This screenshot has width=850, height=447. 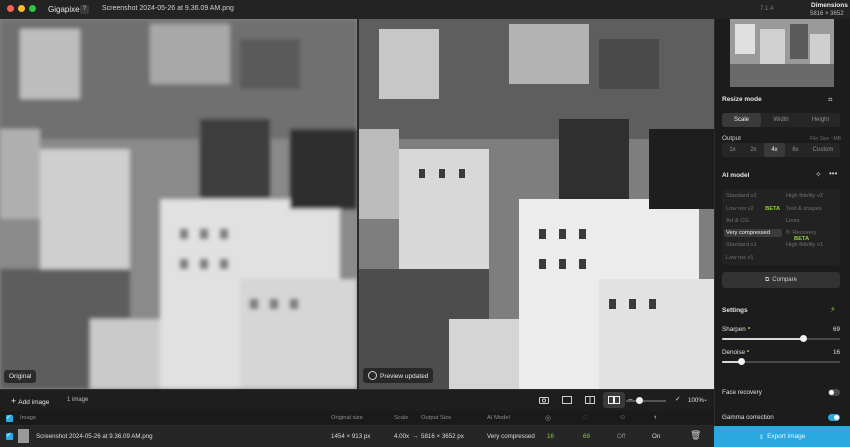 I want to click on output-scale-selector: 1x 2x 4x 6x Custom, so click(x=781, y=150).